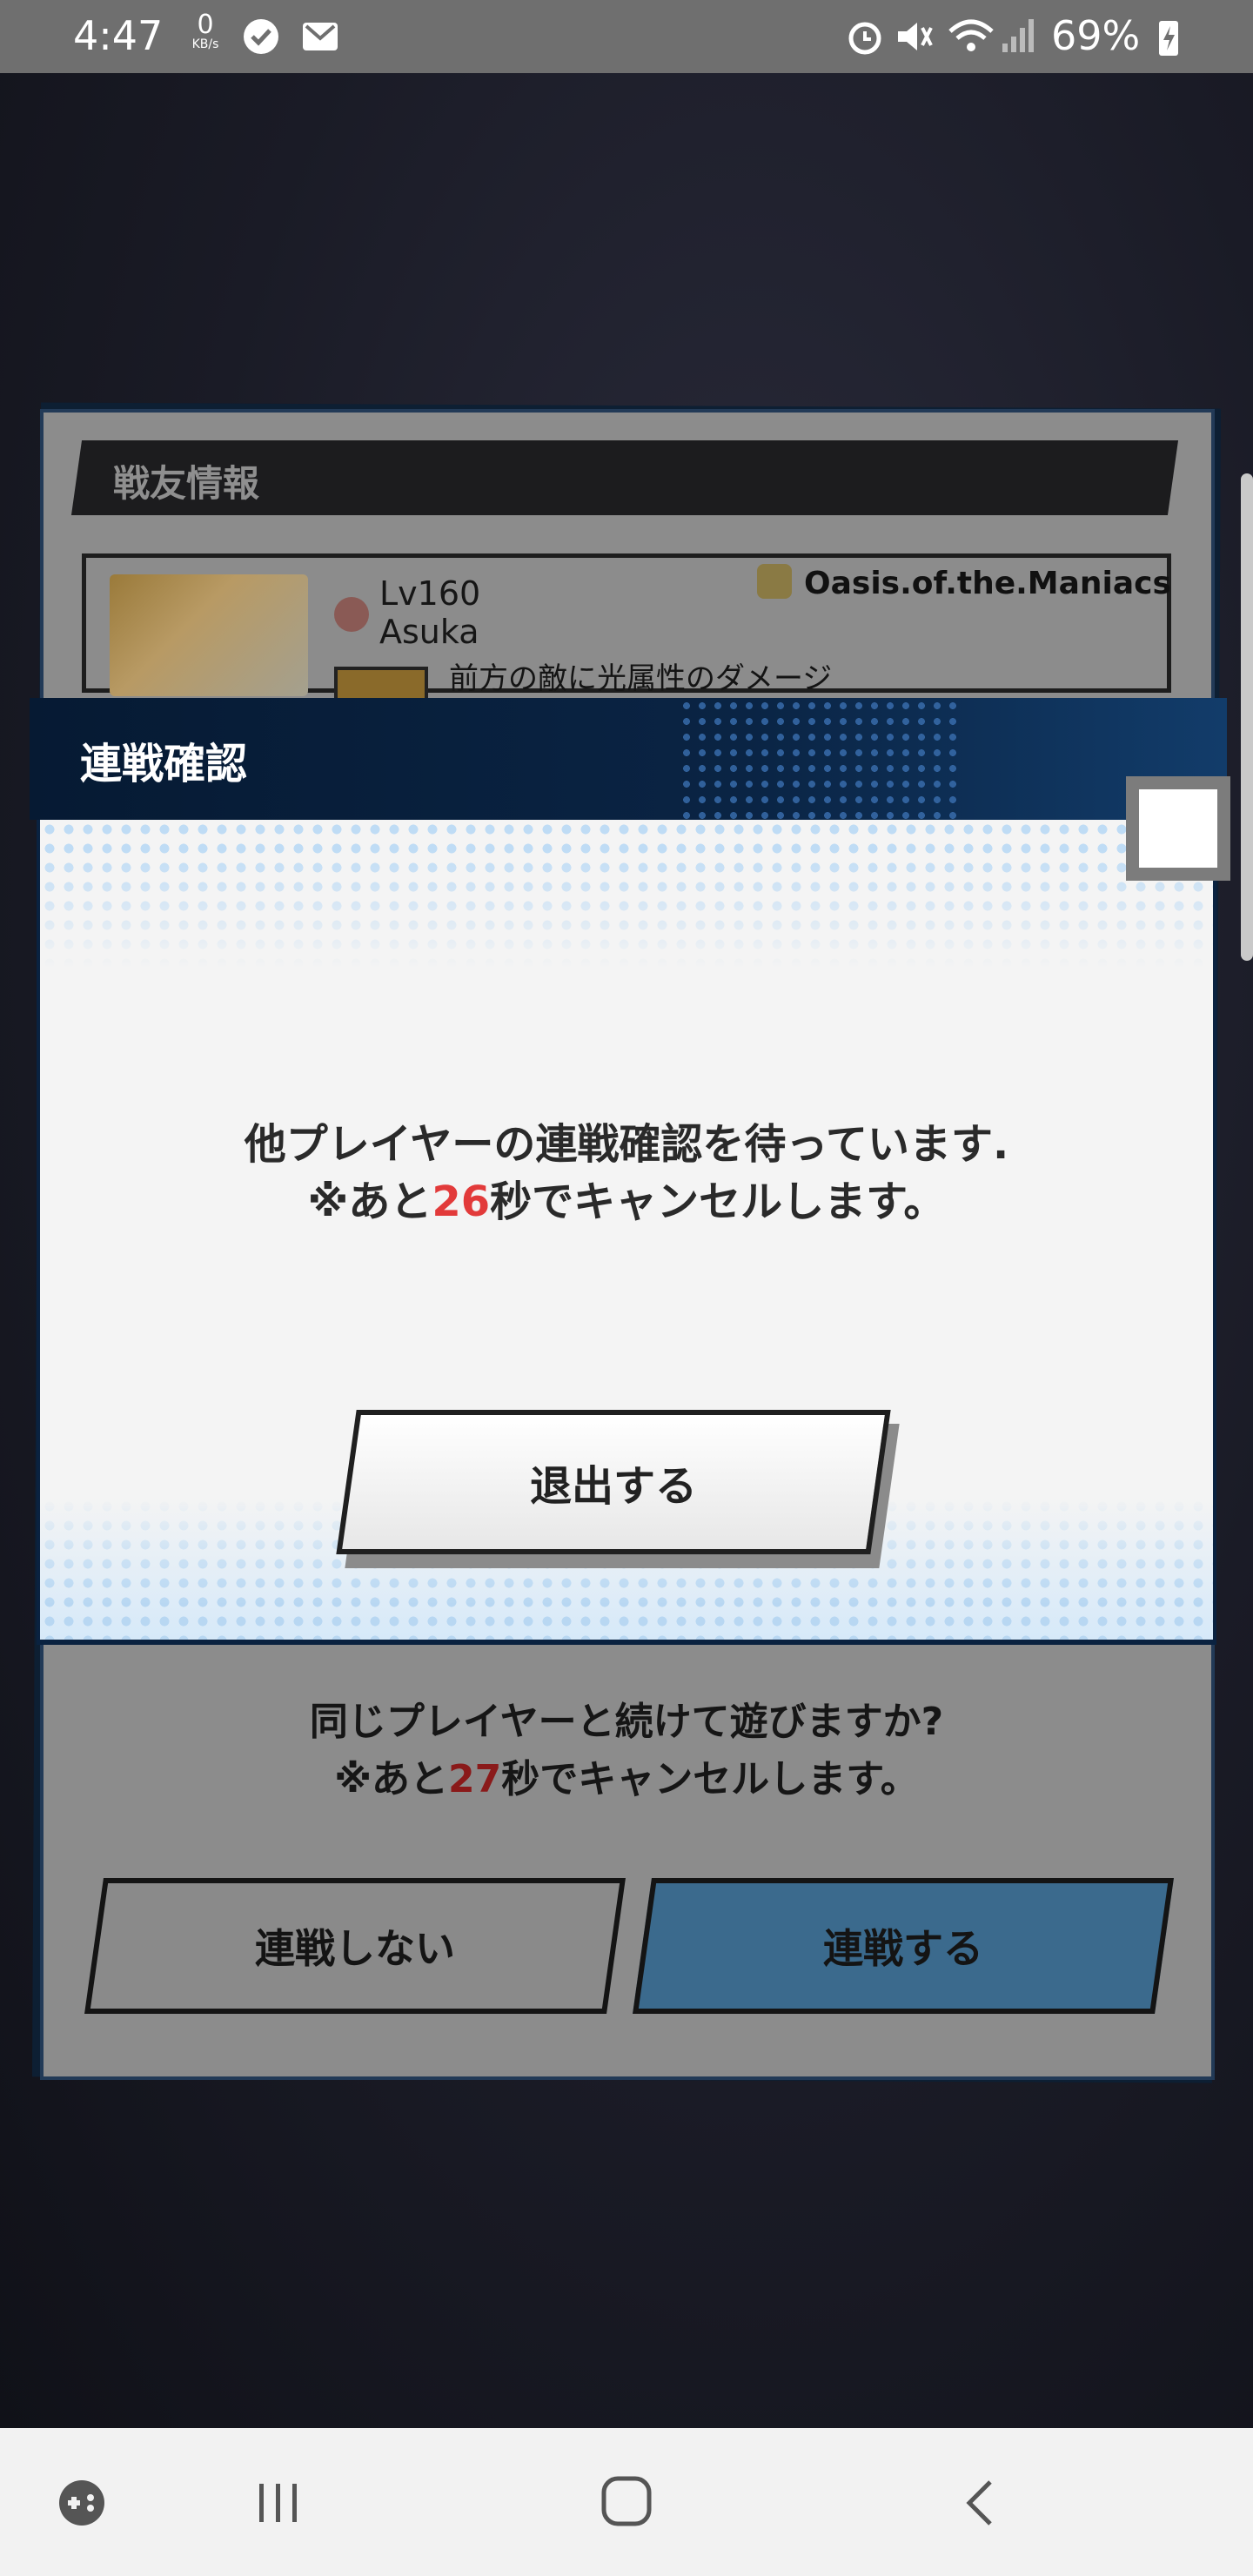 The width and height of the screenshot is (1253, 2576). I want to click on exit-button: 退出する, so click(613, 1482).